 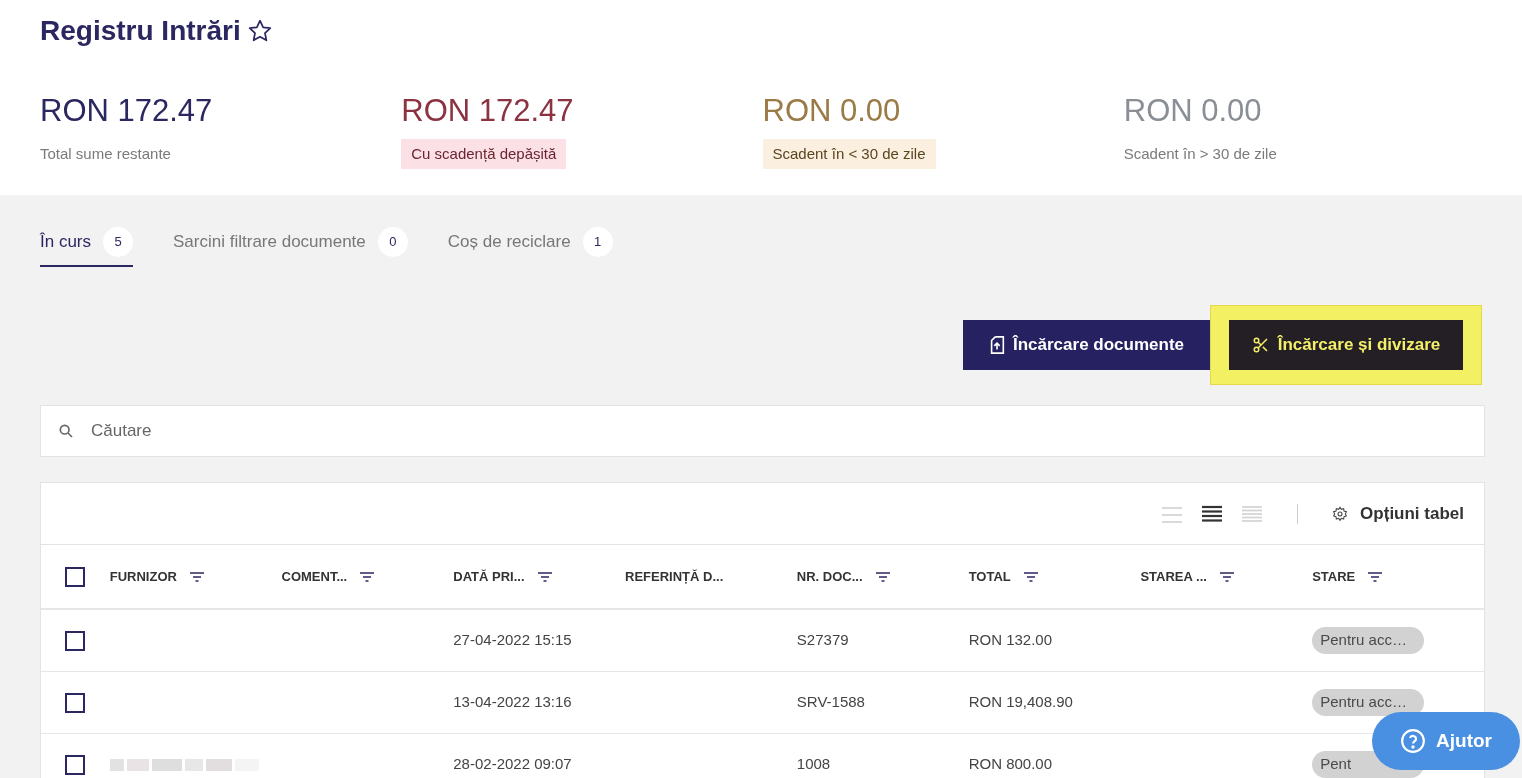 What do you see at coordinates (1020, 702) in the screenshot?
I see `total-cell: RON 19,408.90` at bounding box center [1020, 702].